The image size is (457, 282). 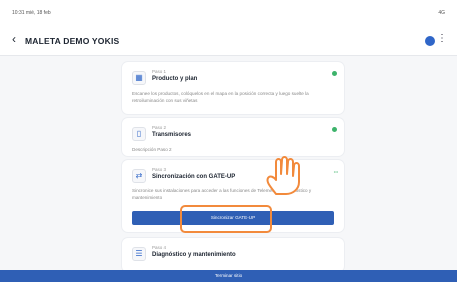 I want to click on status-indicators: 4G, so click(x=441, y=13).